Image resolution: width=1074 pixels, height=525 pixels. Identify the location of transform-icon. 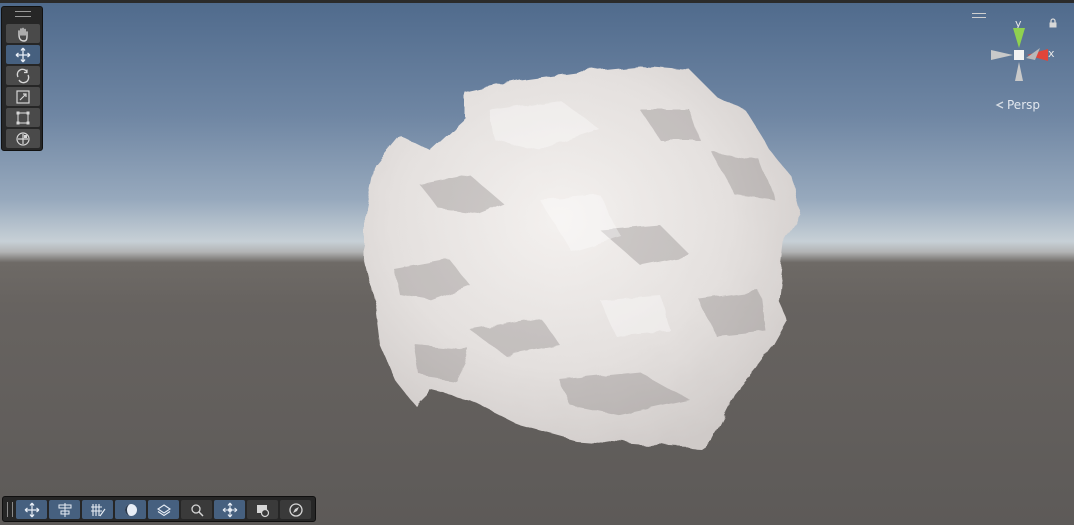
(23, 138).